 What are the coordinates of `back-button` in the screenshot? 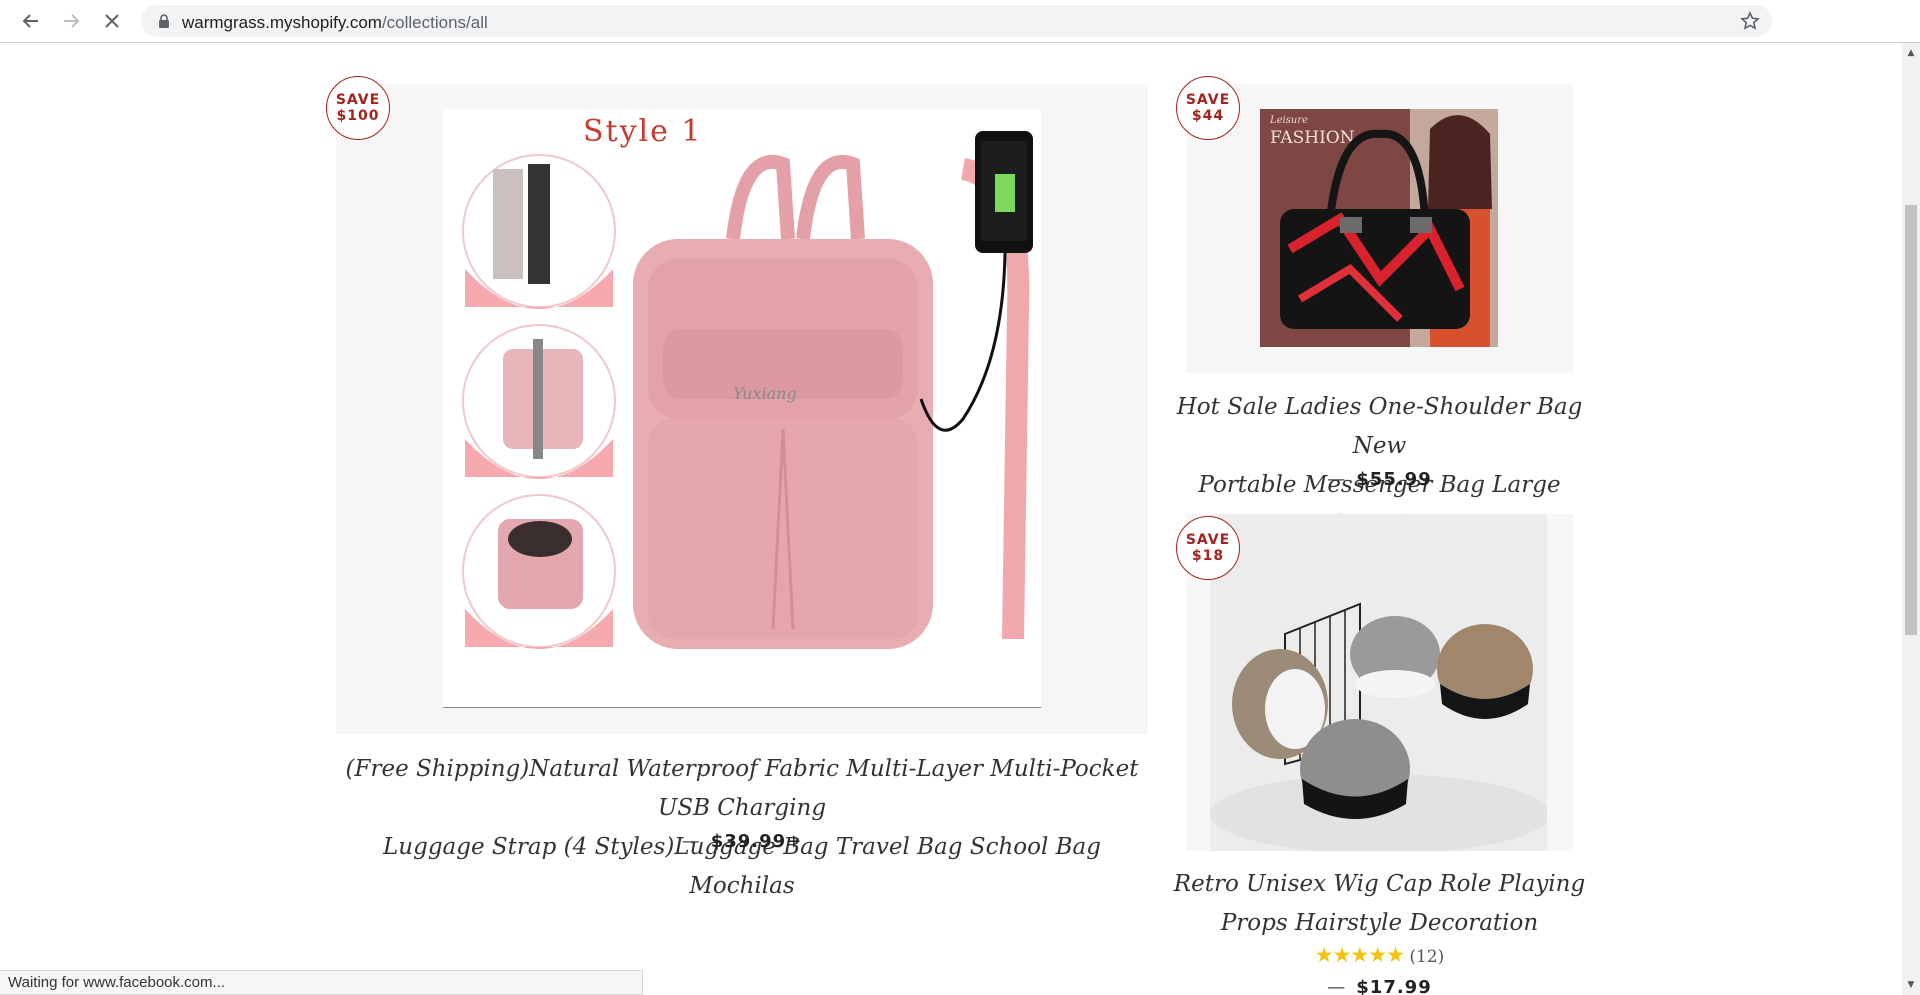 It's located at (31, 21).